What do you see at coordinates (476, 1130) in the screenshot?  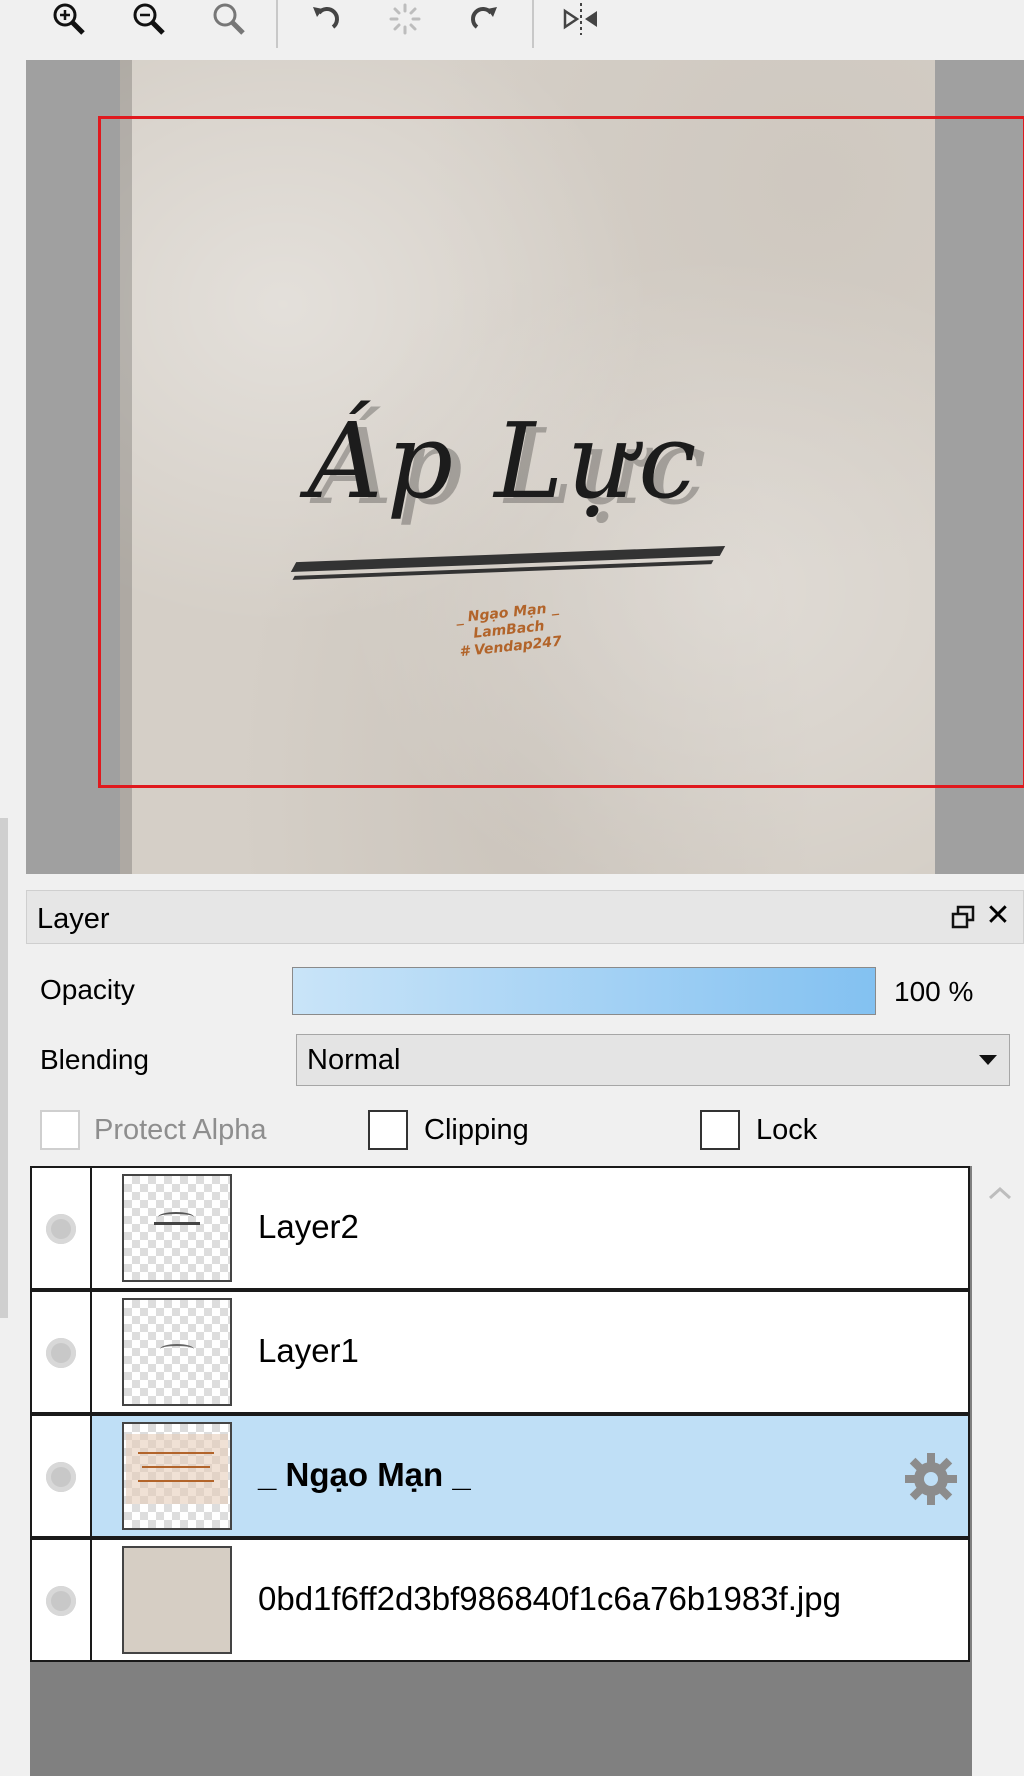 I see `clipping-label: Clipping` at bounding box center [476, 1130].